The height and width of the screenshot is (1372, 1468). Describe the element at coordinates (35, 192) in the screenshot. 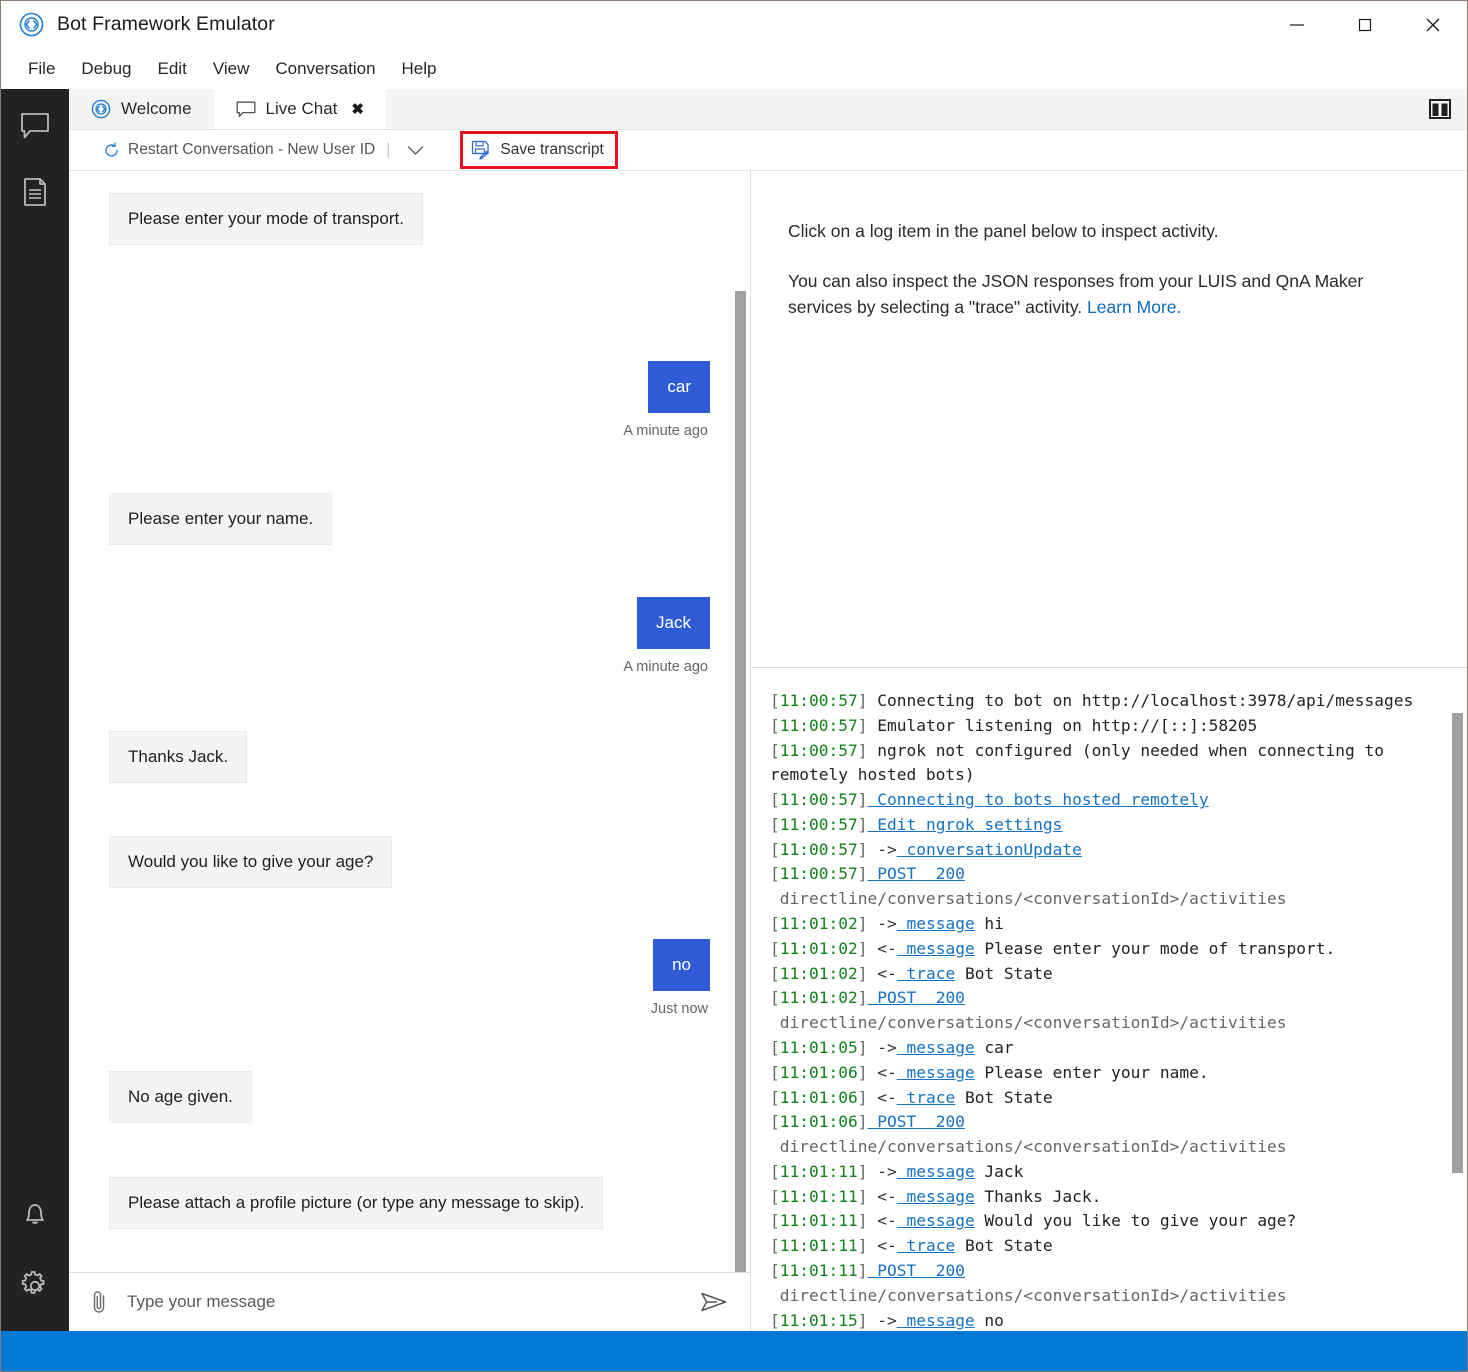

I see `sidebar-item-resources` at that location.